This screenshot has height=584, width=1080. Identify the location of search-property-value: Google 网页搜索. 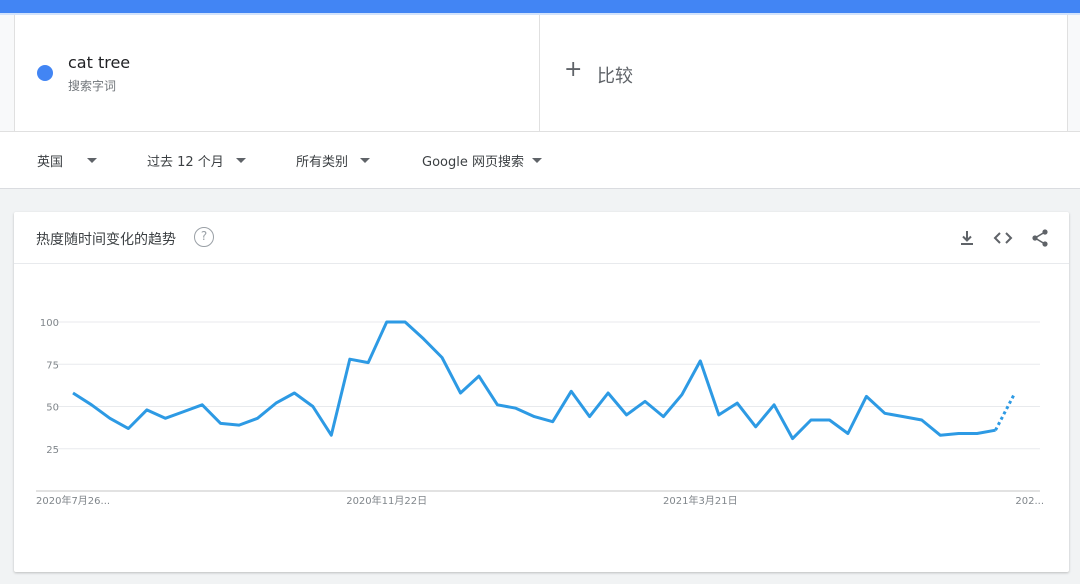
(473, 162).